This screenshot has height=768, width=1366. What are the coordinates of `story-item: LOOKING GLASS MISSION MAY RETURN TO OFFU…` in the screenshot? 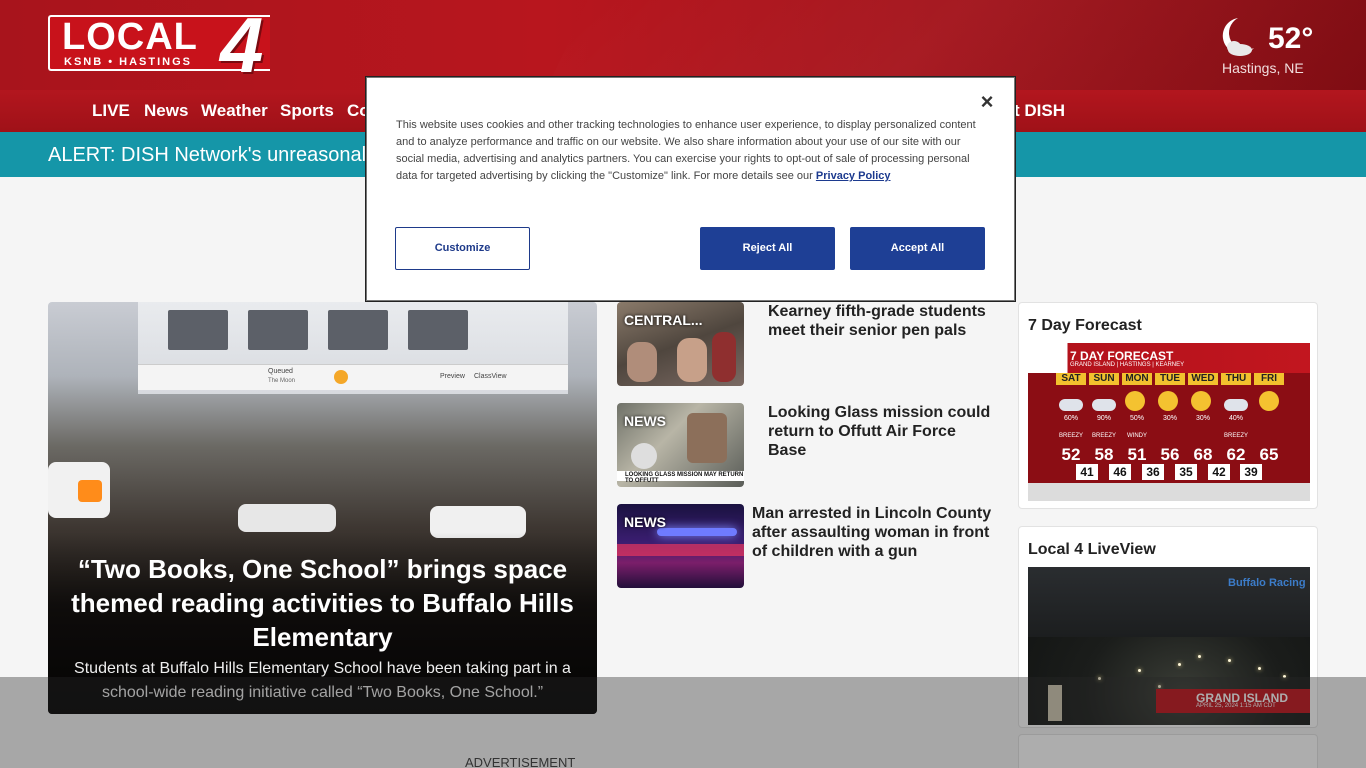 It's located at (807, 446).